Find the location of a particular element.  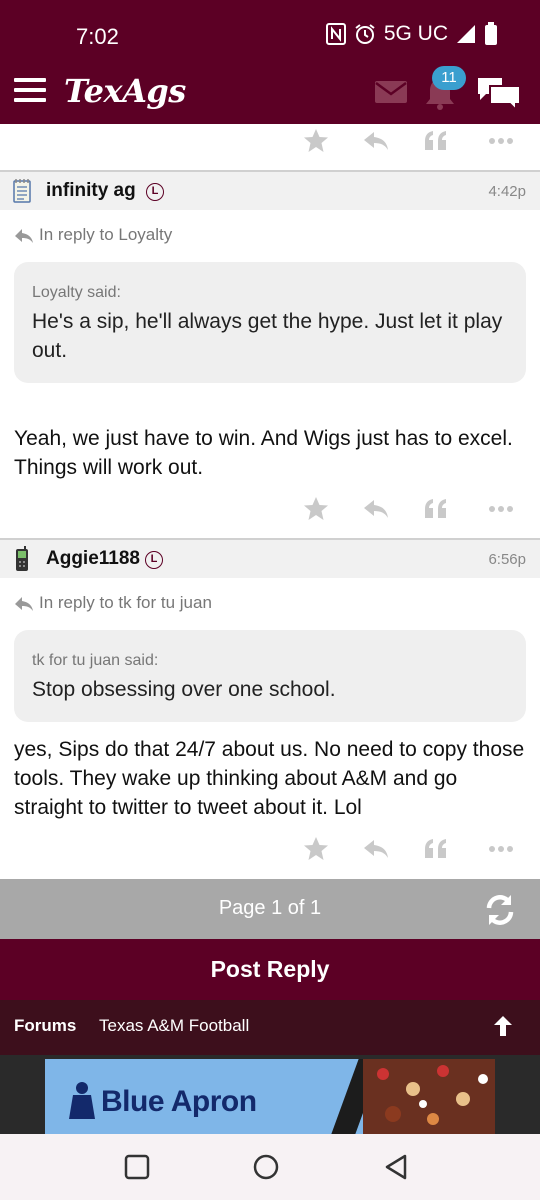

app-header: TexAgs 11 is located at coordinates (270, 95).